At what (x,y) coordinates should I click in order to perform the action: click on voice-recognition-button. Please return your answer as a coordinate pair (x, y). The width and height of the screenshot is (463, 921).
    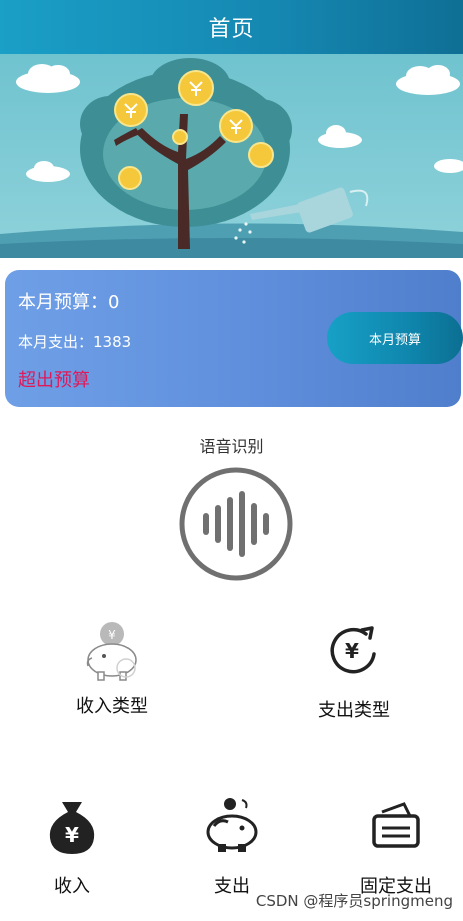
    Looking at the image, I should click on (236, 524).